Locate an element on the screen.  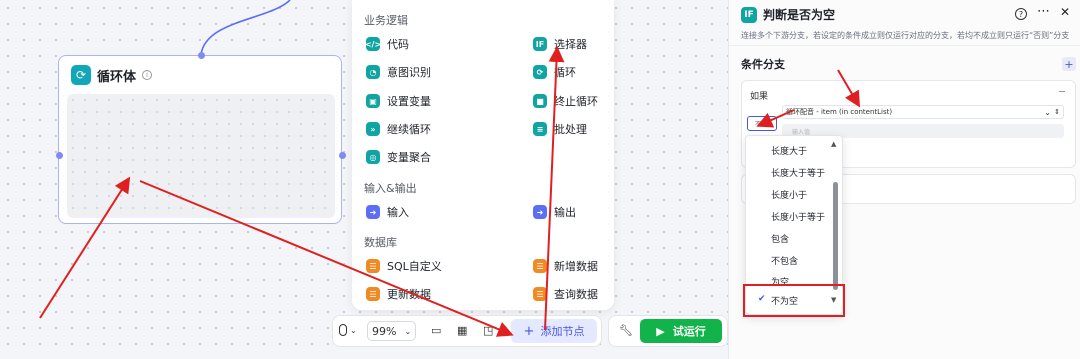
menu-item-code: </> 代码 is located at coordinates (387, 44).